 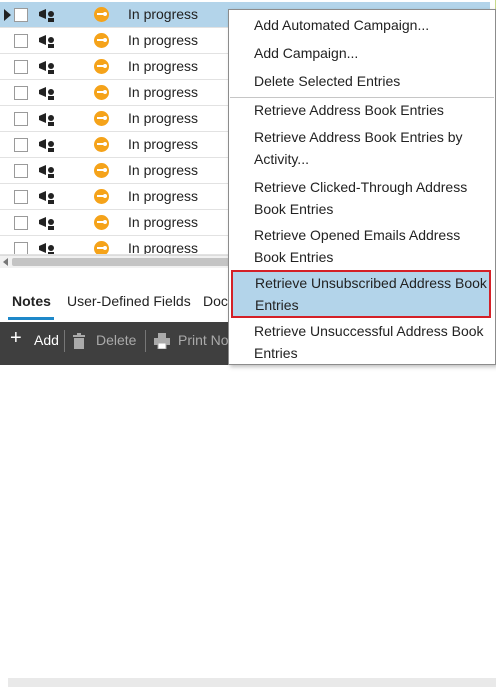 I want to click on plus-icon: +, so click(x=16, y=338).